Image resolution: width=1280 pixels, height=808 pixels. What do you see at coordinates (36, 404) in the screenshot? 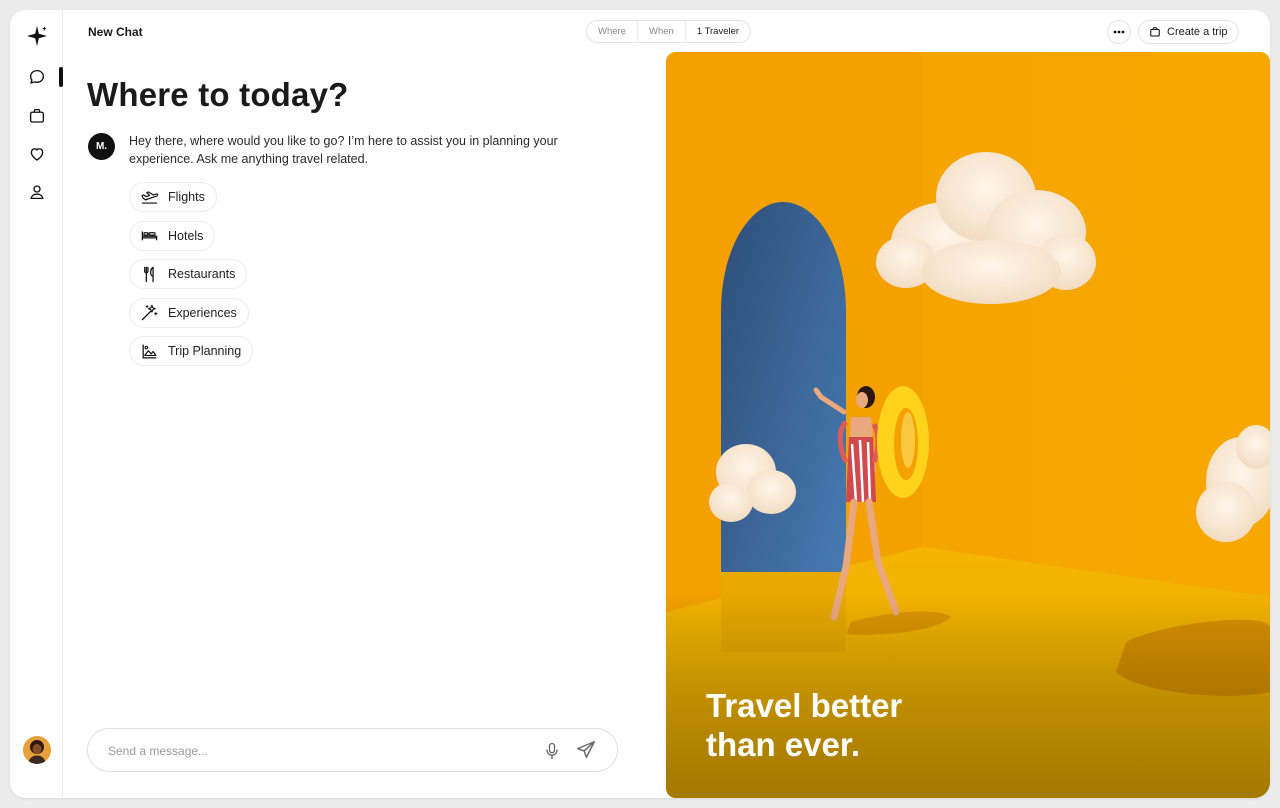
I see `sidebar` at bounding box center [36, 404].